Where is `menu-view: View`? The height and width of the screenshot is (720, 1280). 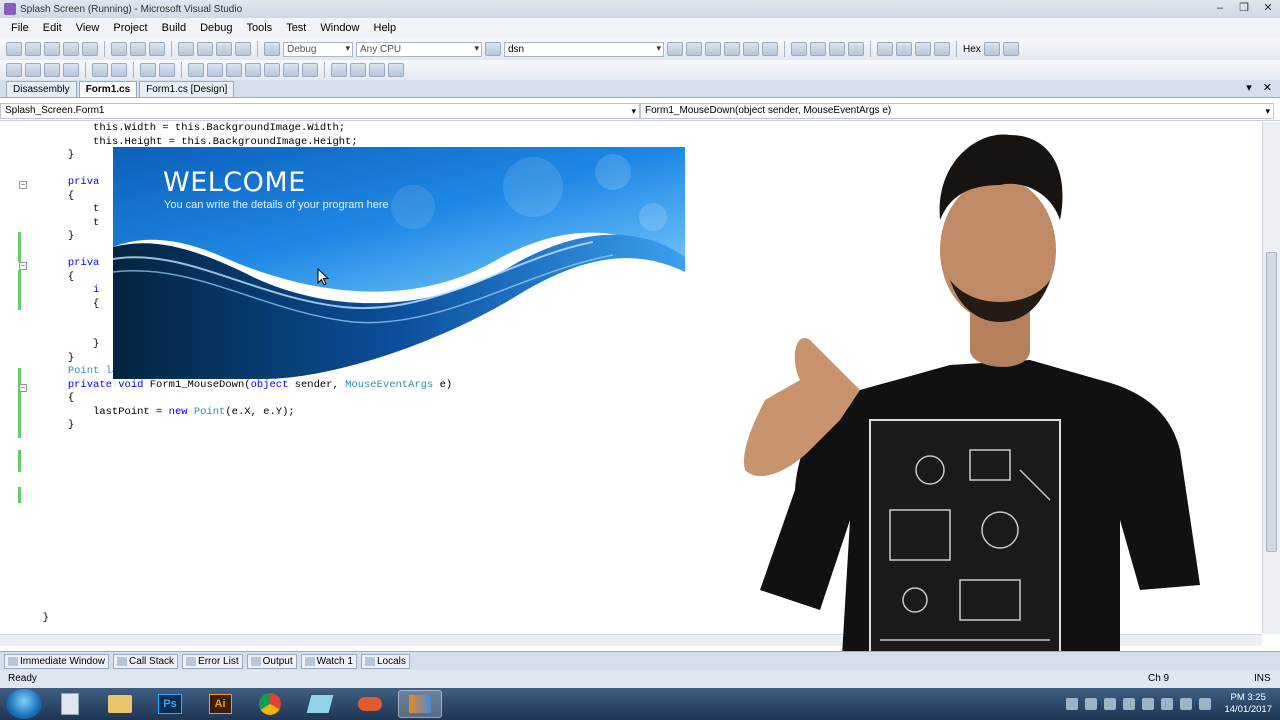
menu-view: View is located at coordinates (88, 28).